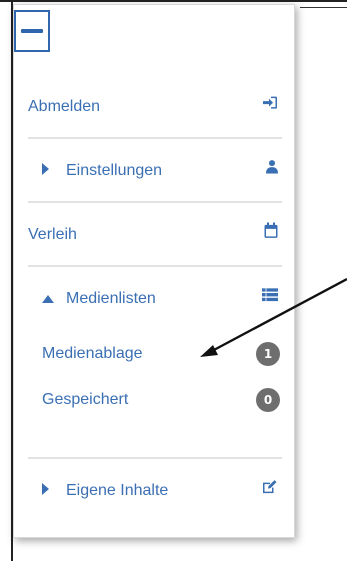 This screenshot has width=347, height=561. Describe the element at coordinates (270, 297) in the screenshot. I see `list-icon` at that location.